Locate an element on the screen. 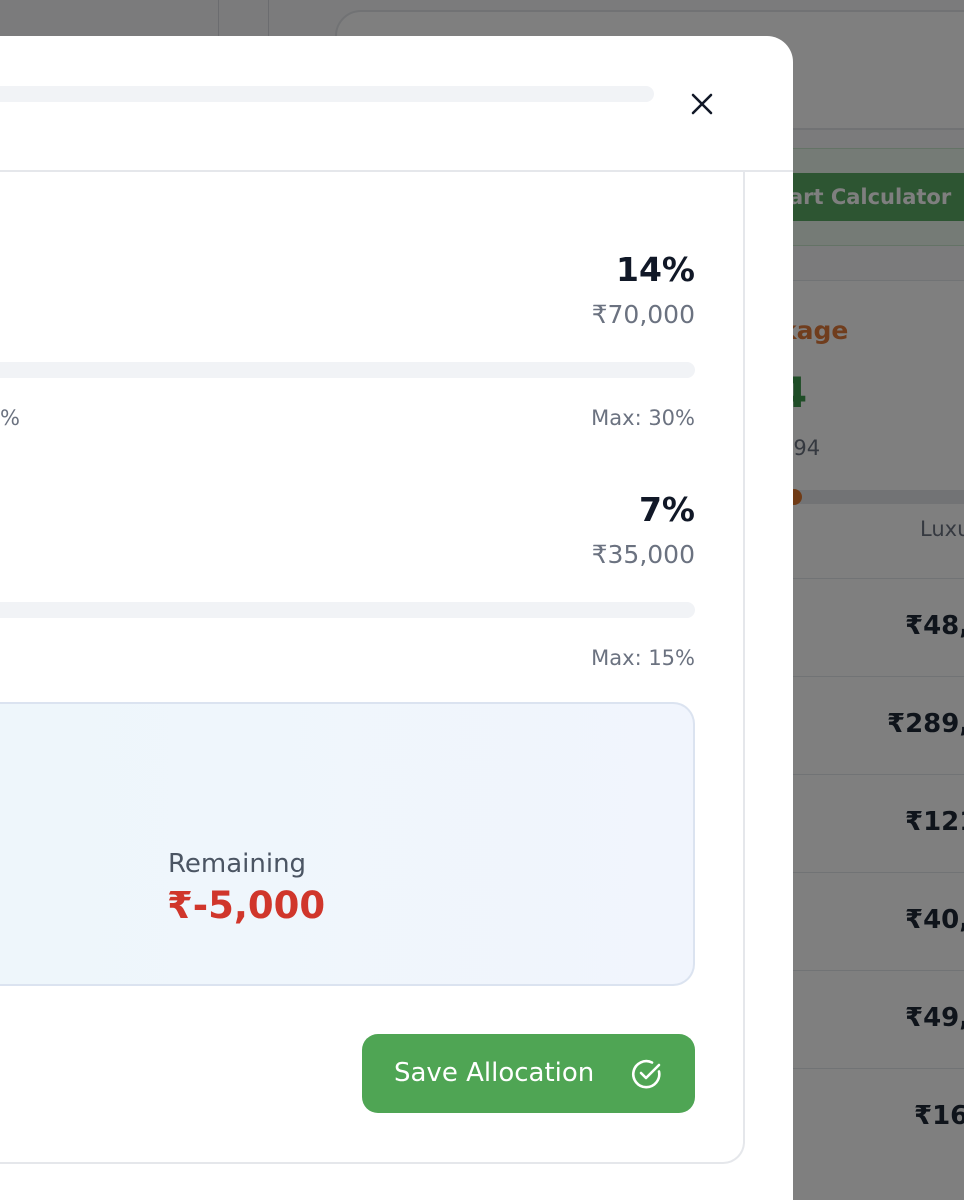  allocation-percent: 14% is located at coordinates (655, 269).